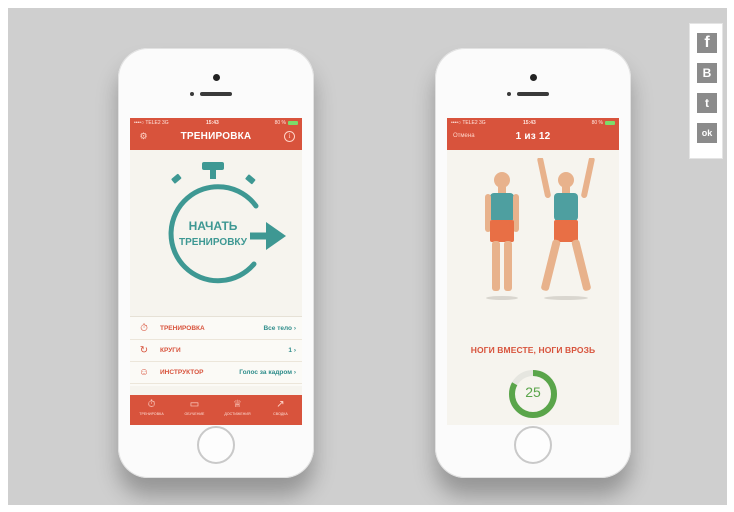 The image size is (734, 512). I want to click on twitter-icon: t, so click(707, 103).